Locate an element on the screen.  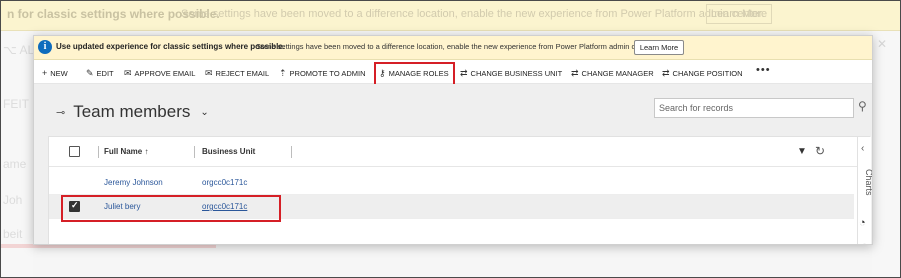
edit-label: EDIT is located at coordinates (105, 73).